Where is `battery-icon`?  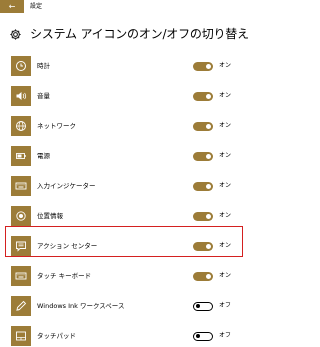 battery-icon is located at coordinates (21, 156).